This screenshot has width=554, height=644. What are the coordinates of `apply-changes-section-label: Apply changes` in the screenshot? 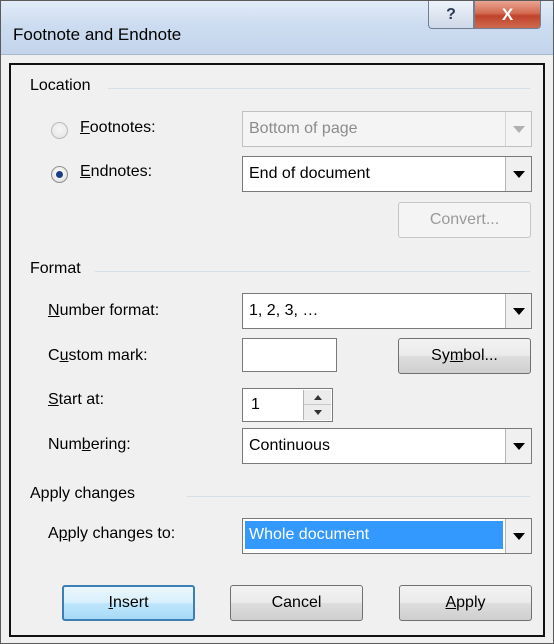 It's located at (82, 493).